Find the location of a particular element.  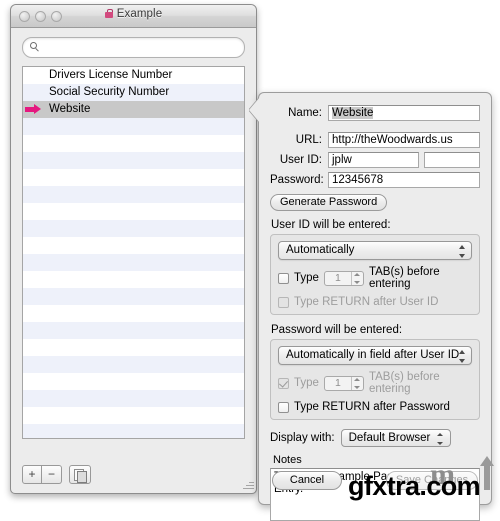

password-mode-select: Automatically in field after User ID is located at coordinates (375, 355).